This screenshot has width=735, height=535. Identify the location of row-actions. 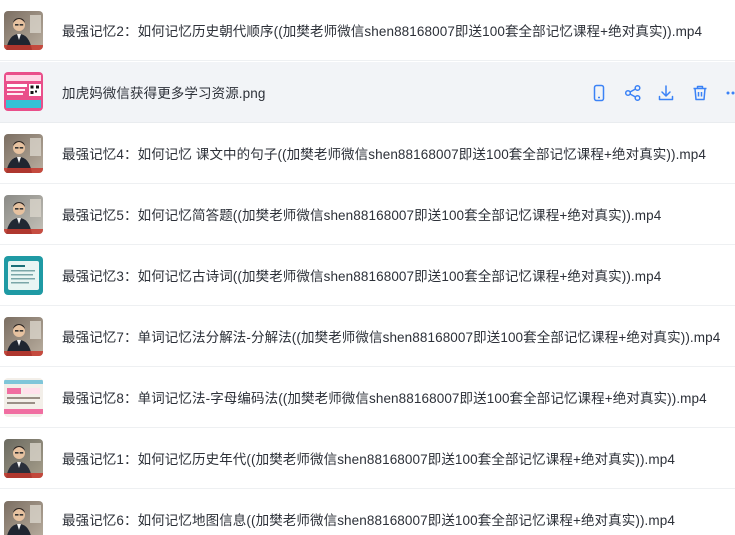
(662, 92).